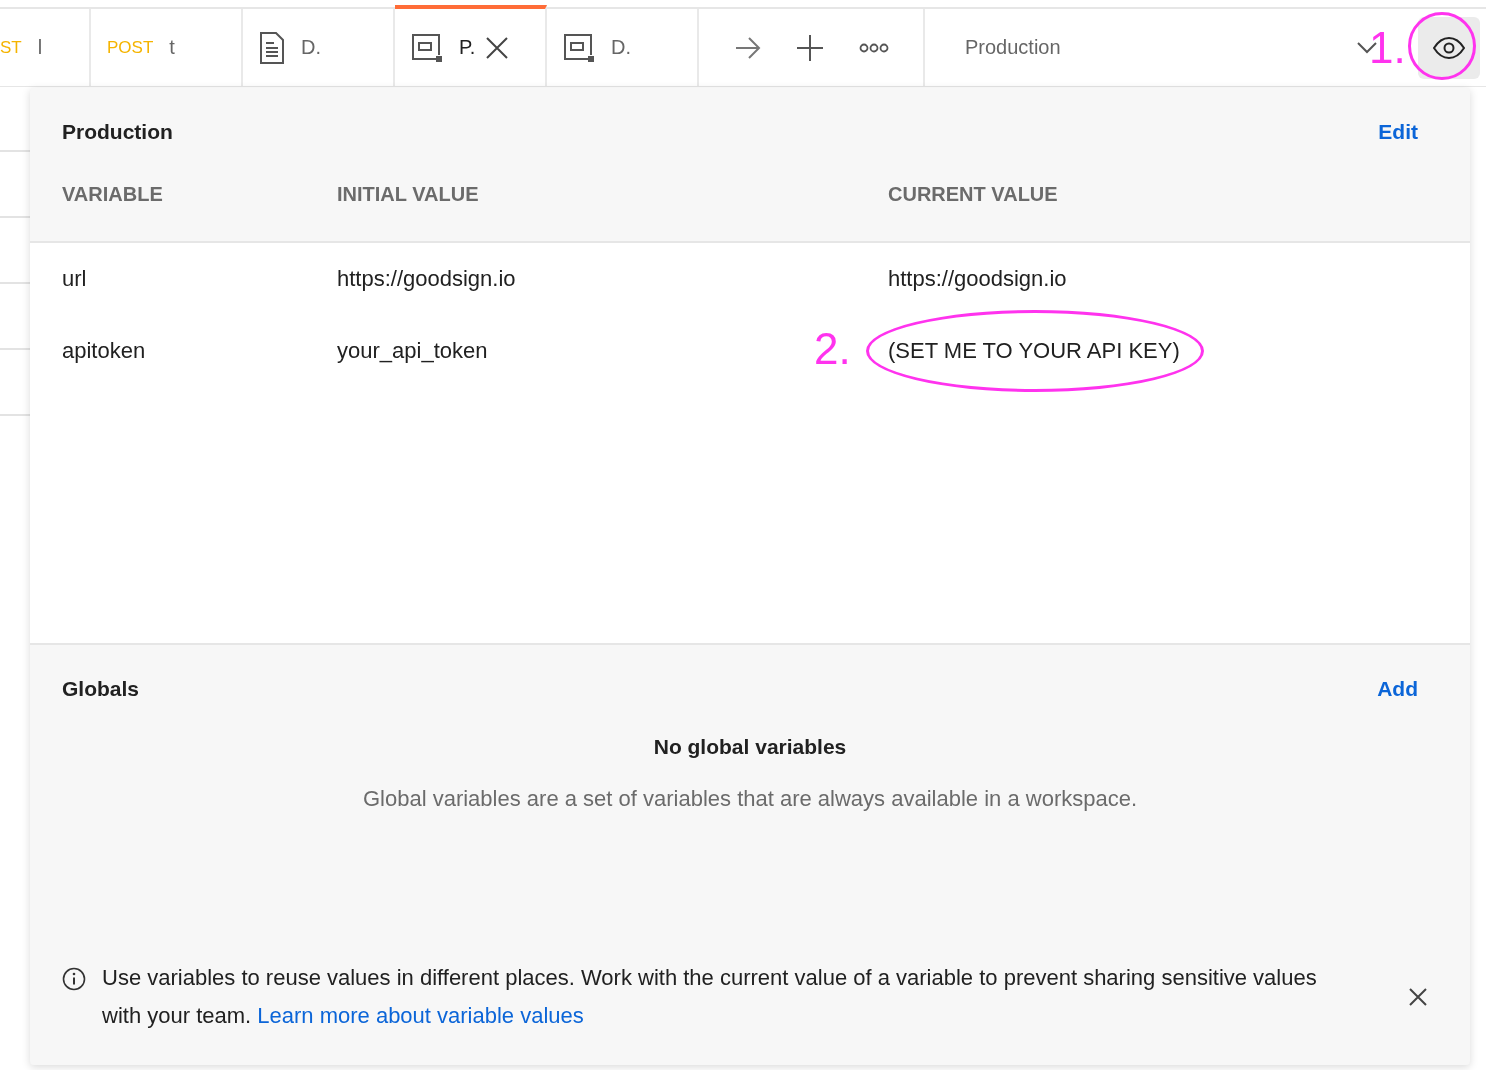  What do you see at coordinates (810, 47) in the screenshot?
I see `plus-icon` at bounding box center [810, 47].